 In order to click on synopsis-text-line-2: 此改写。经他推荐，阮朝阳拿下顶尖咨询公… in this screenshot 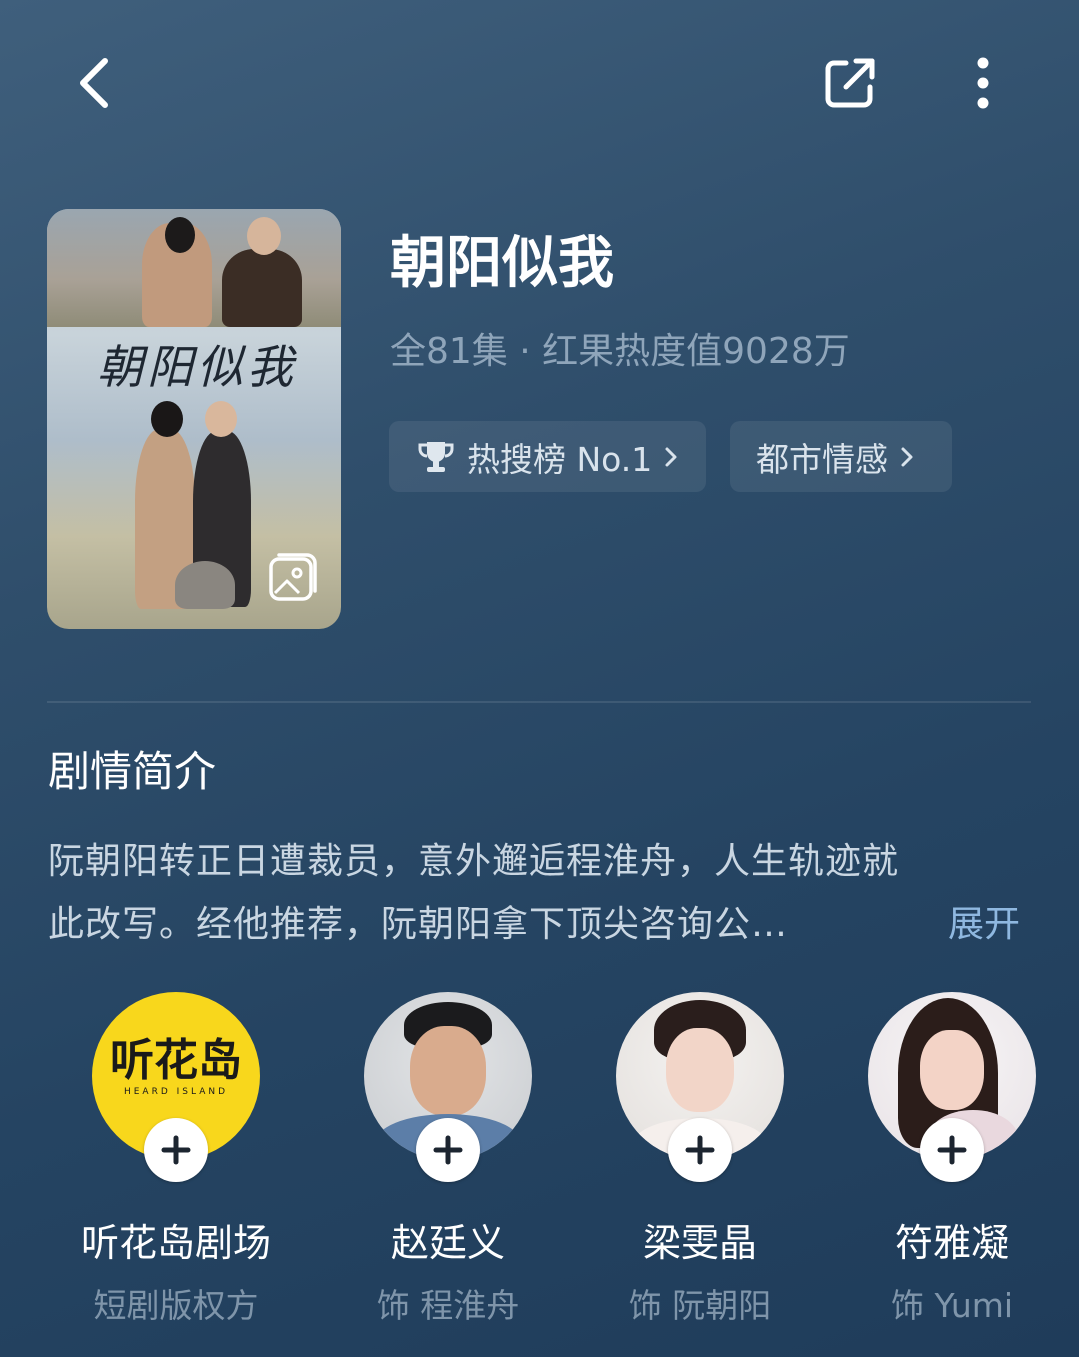, I will do `click(418, 924)`.